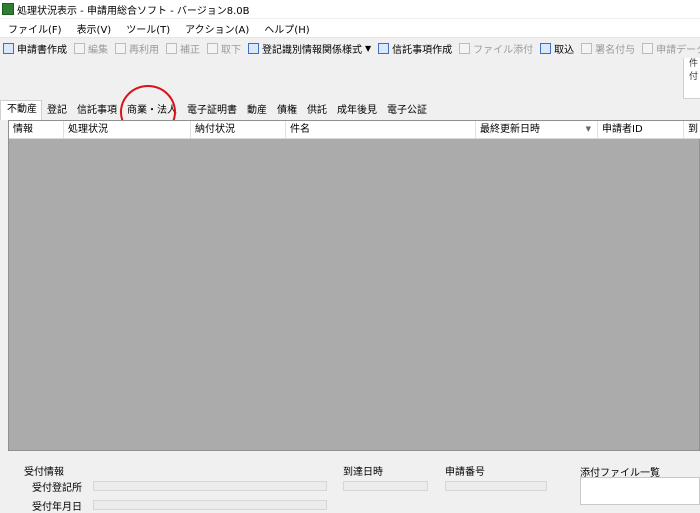 The height and width of the screenshot is (513, 700). What do you see at coordinates (407, 111) in the screenshot?
I see `tab-electronic-notary: 電子公証` at bounding box center [407, 111].